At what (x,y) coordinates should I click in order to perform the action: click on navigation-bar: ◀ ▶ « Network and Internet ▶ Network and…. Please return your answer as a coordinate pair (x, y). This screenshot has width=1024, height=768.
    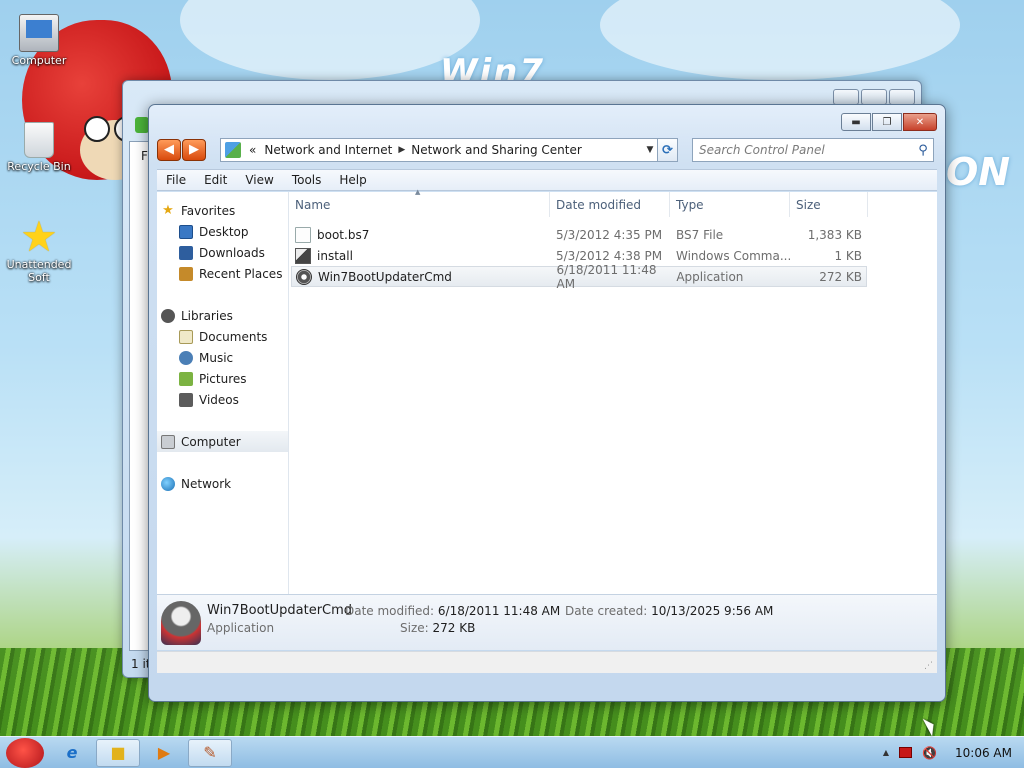
    Looking at the image, I should click on (547, 150).